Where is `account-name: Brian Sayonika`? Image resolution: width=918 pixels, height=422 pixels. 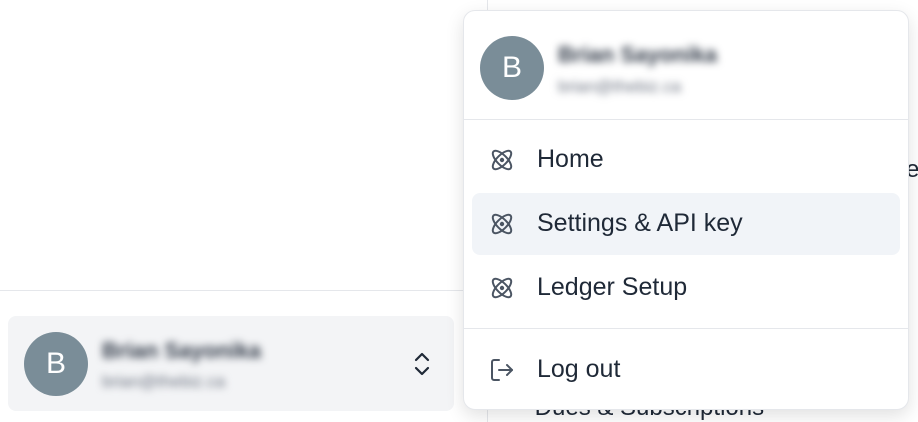
account-name: Brian Sayonika is located at coordinates (181, 350).